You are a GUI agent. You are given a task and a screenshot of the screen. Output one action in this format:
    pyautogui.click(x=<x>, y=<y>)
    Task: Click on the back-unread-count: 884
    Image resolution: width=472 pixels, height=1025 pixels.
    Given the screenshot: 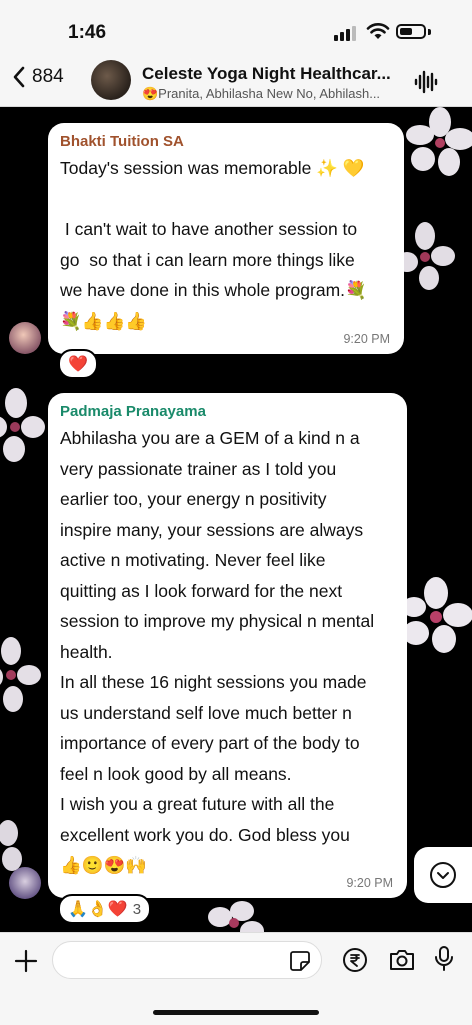 What is the action you would take?
    pyautogui.click(x=48, y=76)
    